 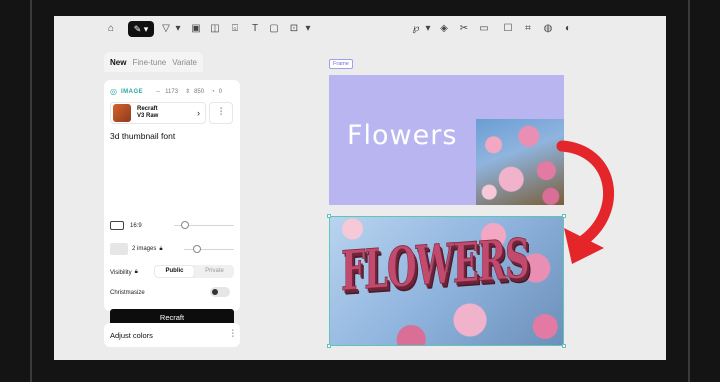 I want to click on height-icon: ⇕, so click(x=188, y=92).